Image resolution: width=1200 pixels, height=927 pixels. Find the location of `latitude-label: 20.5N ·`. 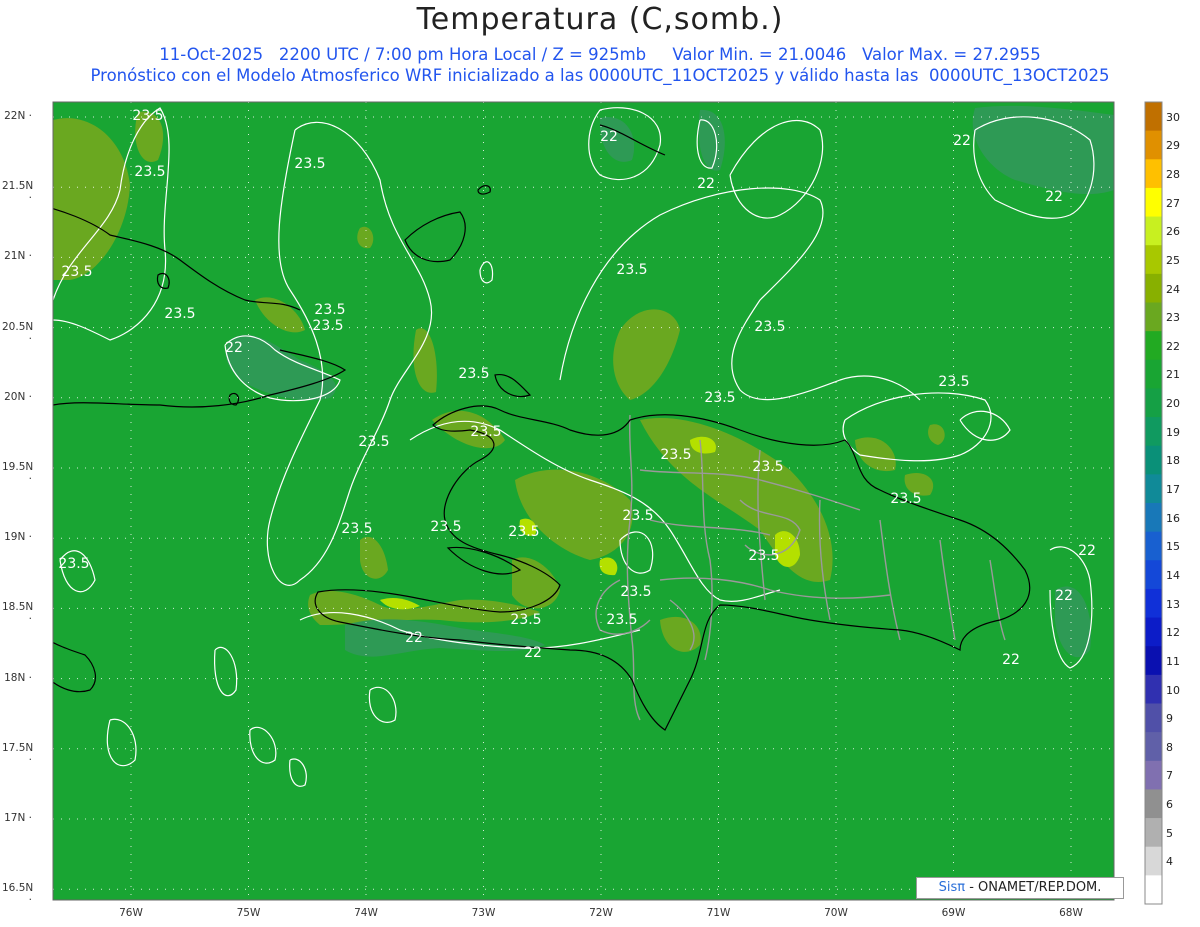

latitude-label: 20.5N · is located at coordinates (18, 332).